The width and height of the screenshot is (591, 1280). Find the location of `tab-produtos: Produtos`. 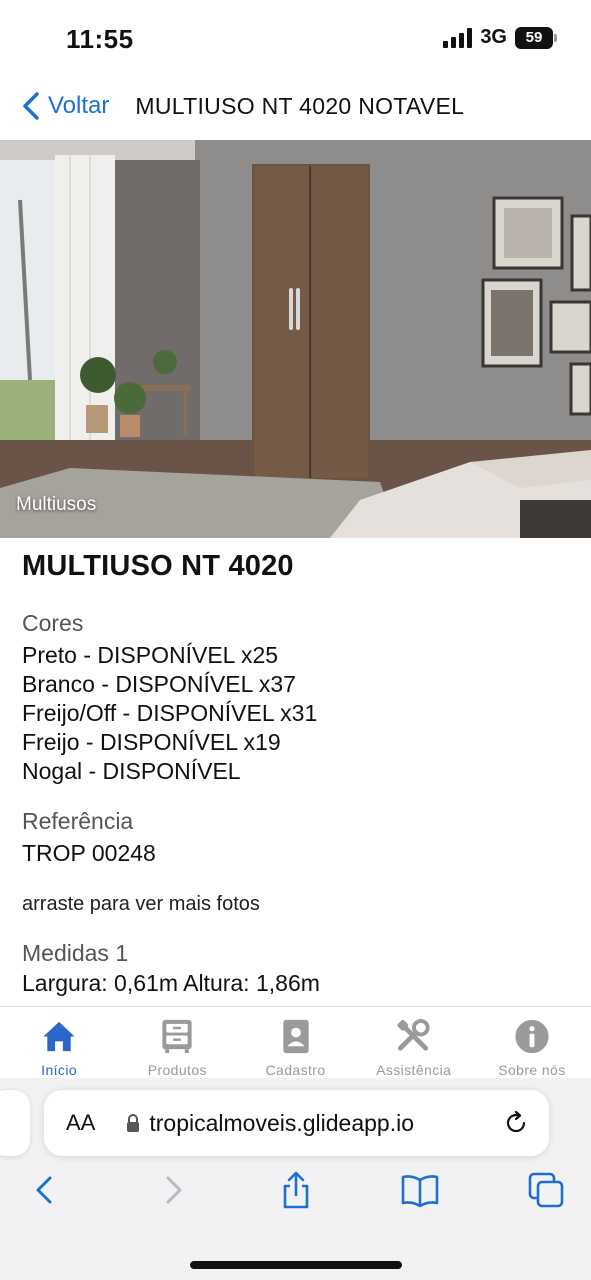

tab-produtos: Produtos is located at coordinates (177, 1042).